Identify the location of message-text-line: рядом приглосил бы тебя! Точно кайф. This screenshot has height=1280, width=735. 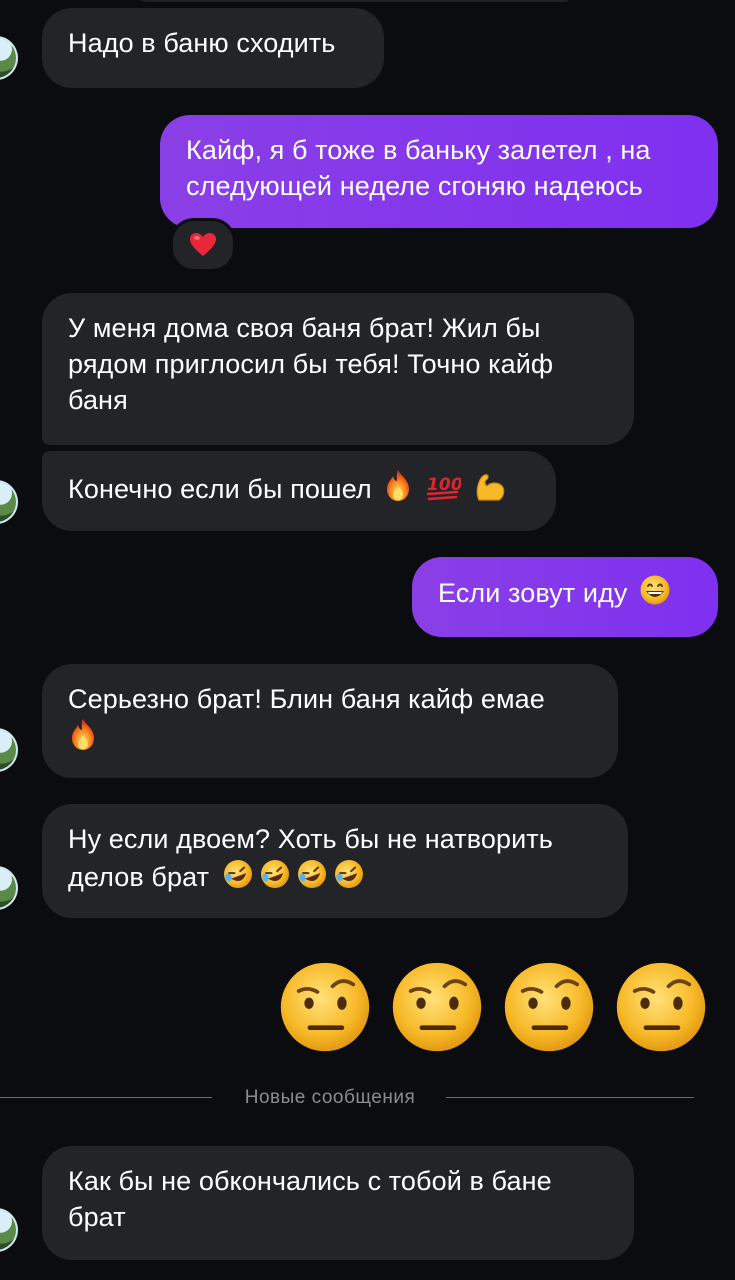
(311, 364).